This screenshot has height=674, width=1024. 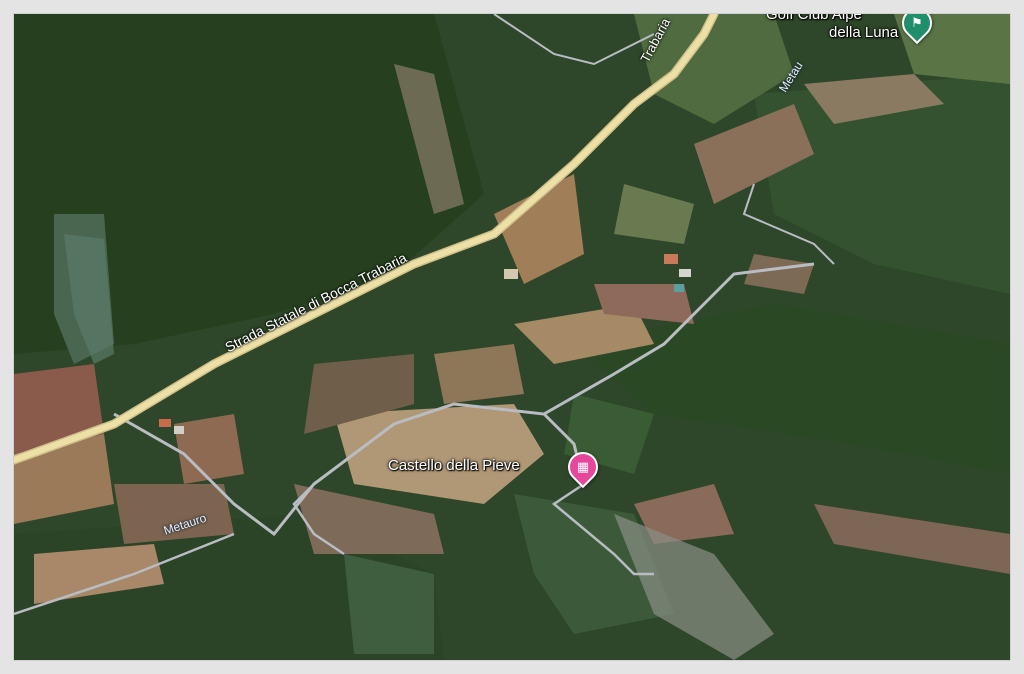 What do you see at coordinates (863, 32) in the screenshot?
I see `place-label-golf-line2: della Luna` at bounding box center [863, 32].